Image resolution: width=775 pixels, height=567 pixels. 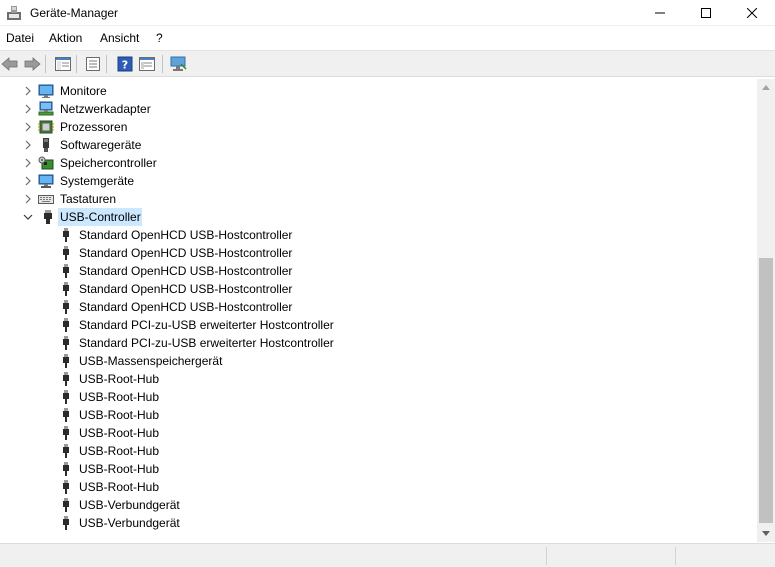 What do you see at coordinates (151, 361) in the screenshot?
I see `tree-label: USB-Massenspeichergerät` at bounding box center [151, 361].